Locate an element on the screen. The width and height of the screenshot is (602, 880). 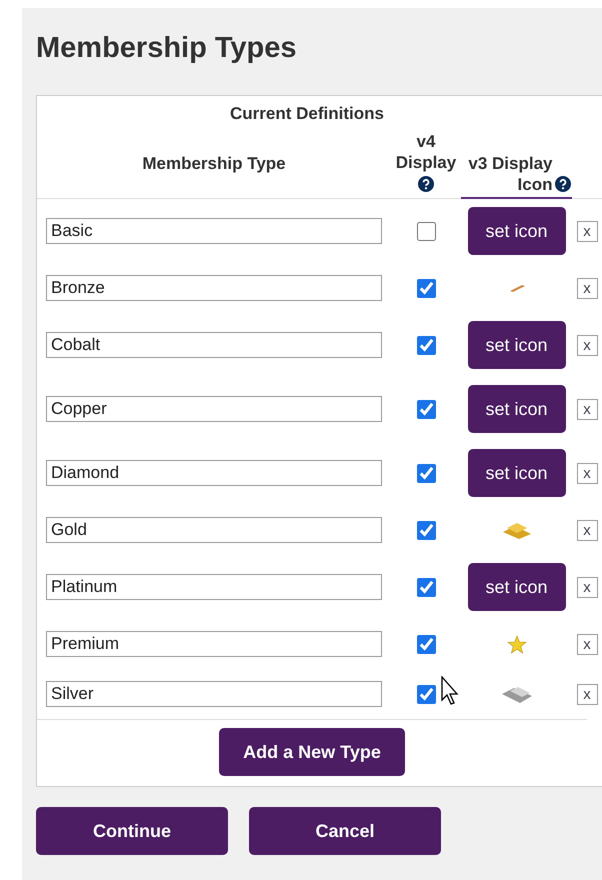
membership-name-field: Premium is located at coordinates (214, 644).